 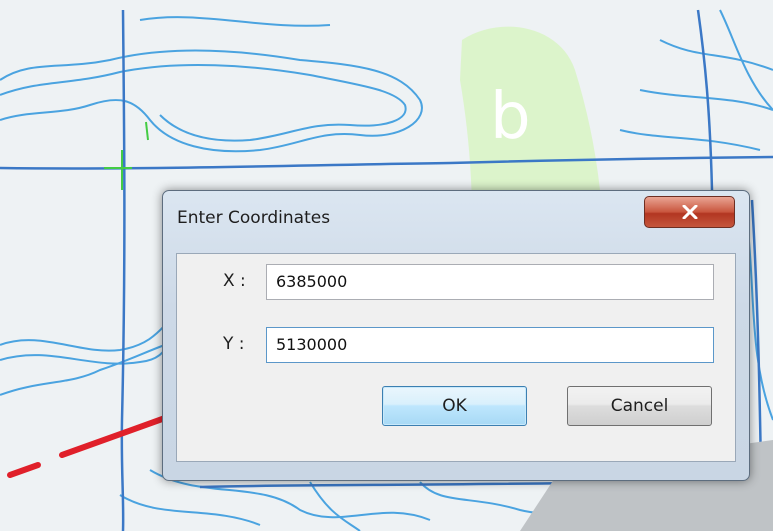 I want to click on cancel-button: Cancel, so click(x=639, y=406).